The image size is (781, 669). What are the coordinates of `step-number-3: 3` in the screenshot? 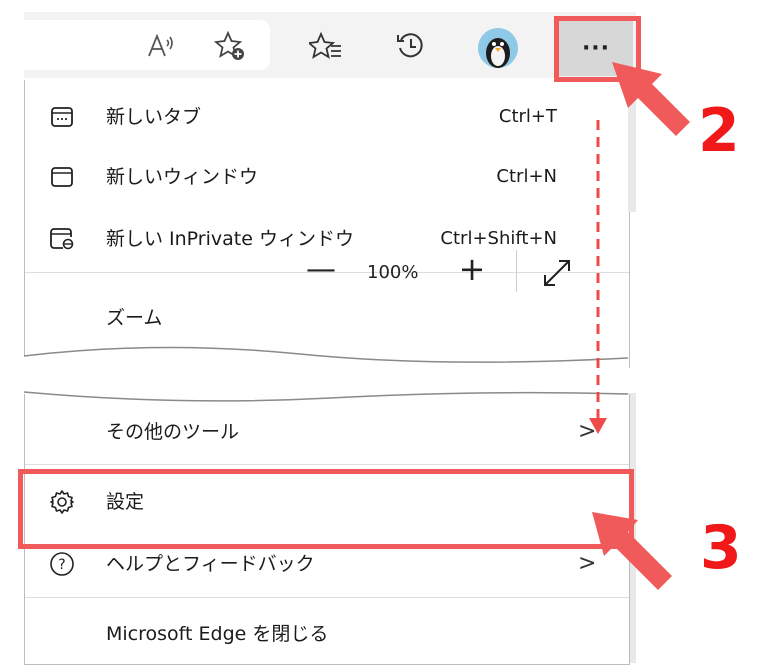 It's located at (721, 548).